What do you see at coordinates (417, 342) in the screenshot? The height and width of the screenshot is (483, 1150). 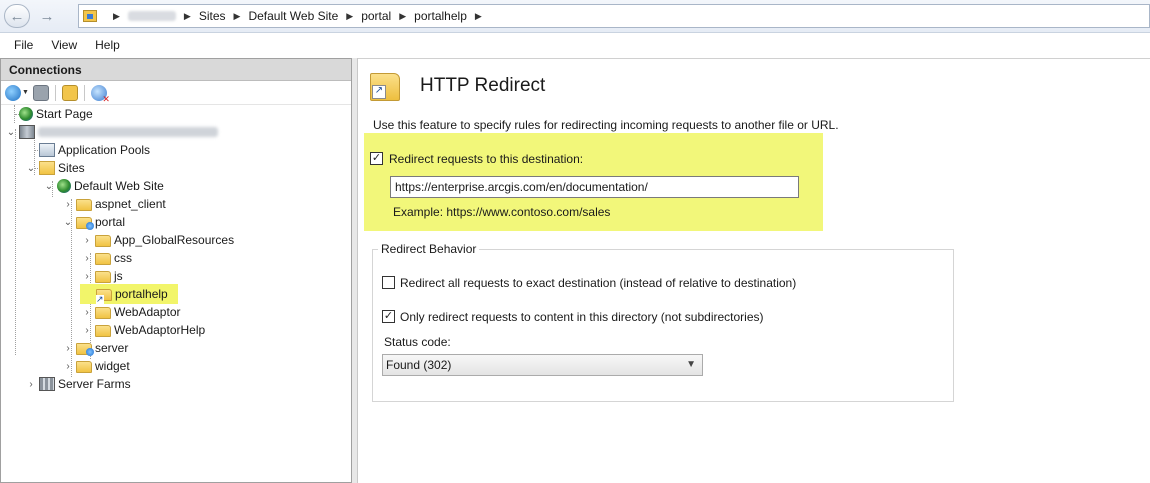 I see `status-code-label: Status code:` at bounding box center [417, 342].